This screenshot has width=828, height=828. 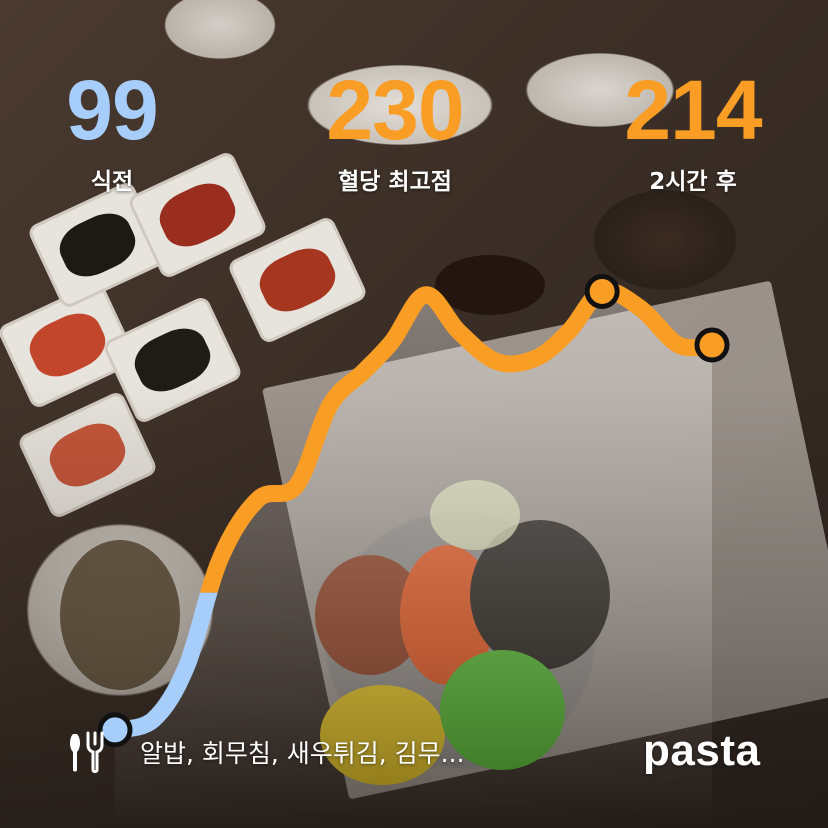 I want to click on marker-peak, so click(x=602, y=291).